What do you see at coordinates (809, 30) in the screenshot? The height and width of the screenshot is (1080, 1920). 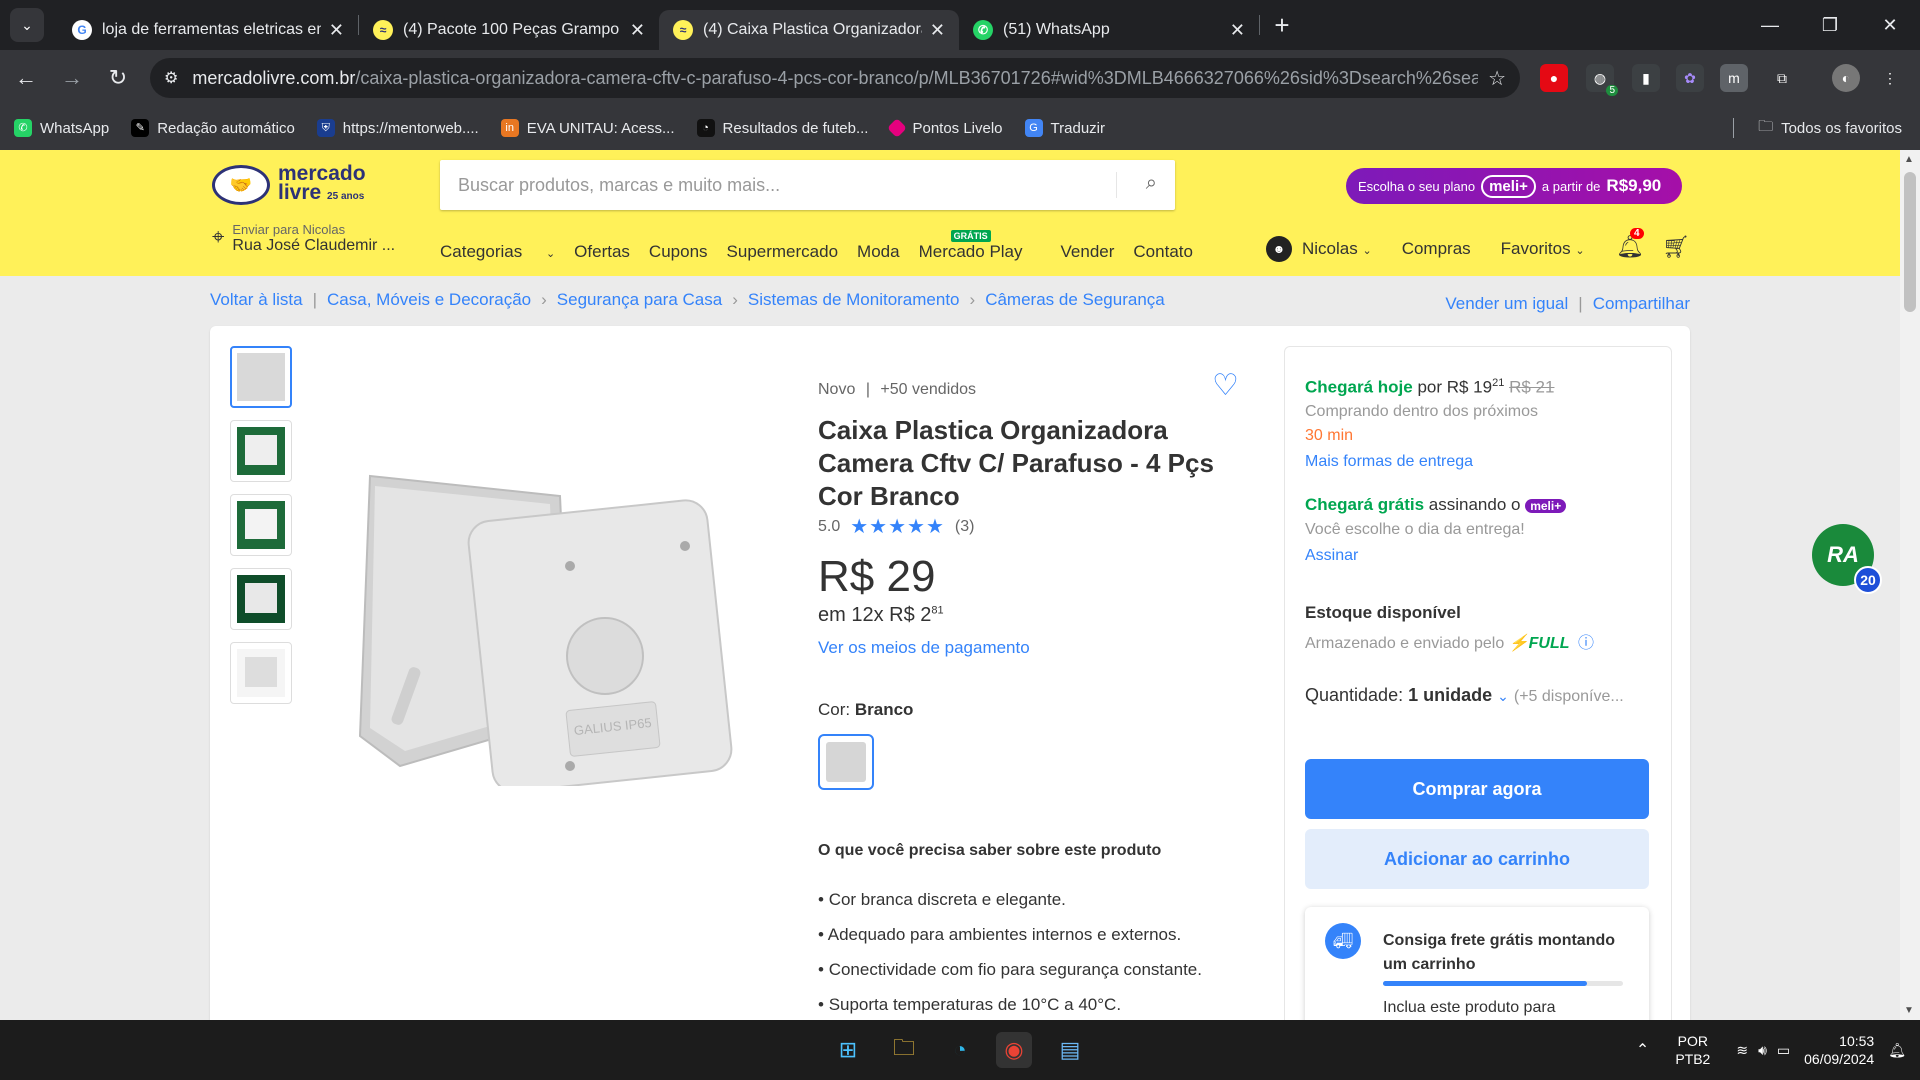 I see `browser-tab-active: ≈ (4) Caixa Plastica Organizadora ✕` at bounding box center [809, 30].